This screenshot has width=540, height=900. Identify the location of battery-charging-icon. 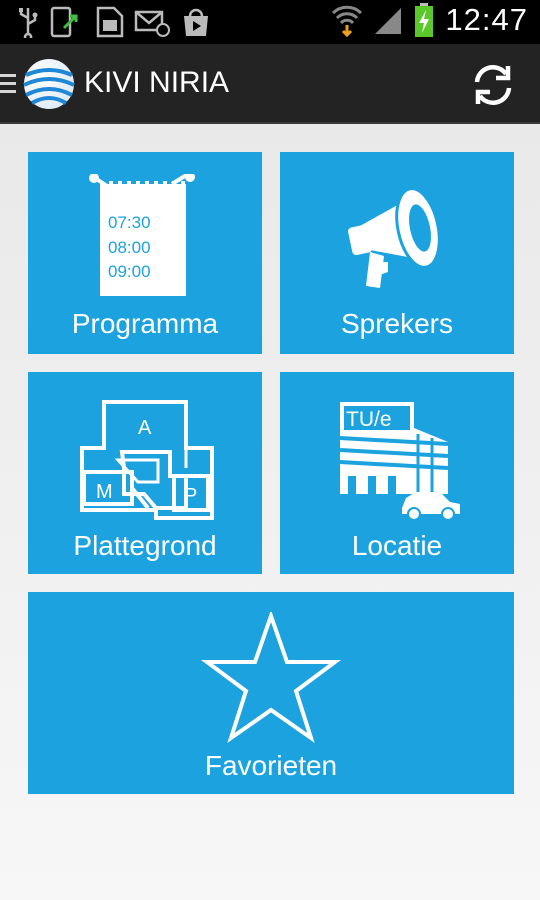
(424, 20).